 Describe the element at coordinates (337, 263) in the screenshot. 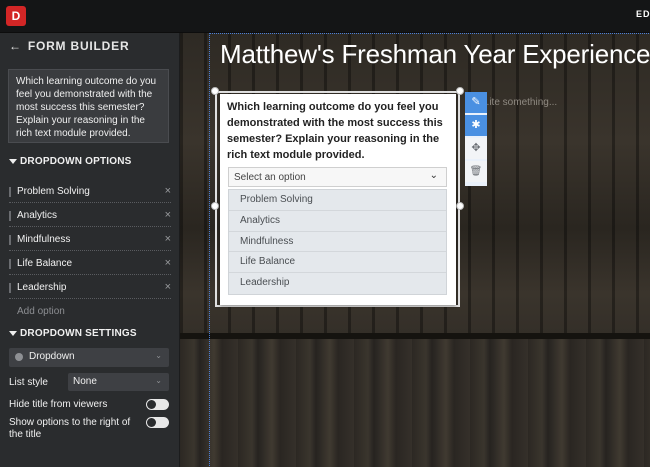

I see `dropdown-option: Life Balance` at that location.